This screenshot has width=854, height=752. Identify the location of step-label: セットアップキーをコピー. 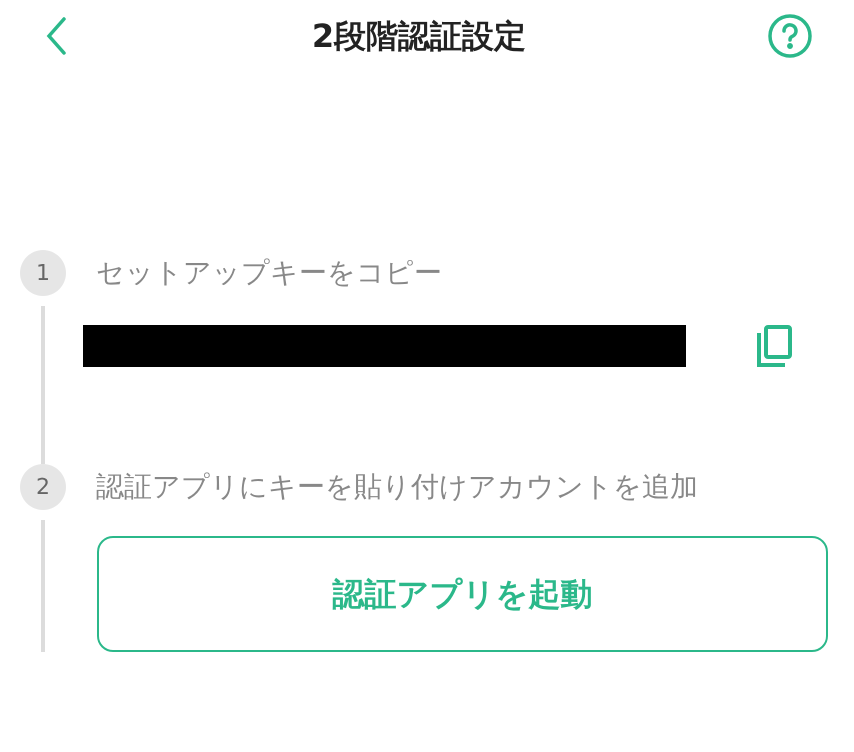
(269, 273).